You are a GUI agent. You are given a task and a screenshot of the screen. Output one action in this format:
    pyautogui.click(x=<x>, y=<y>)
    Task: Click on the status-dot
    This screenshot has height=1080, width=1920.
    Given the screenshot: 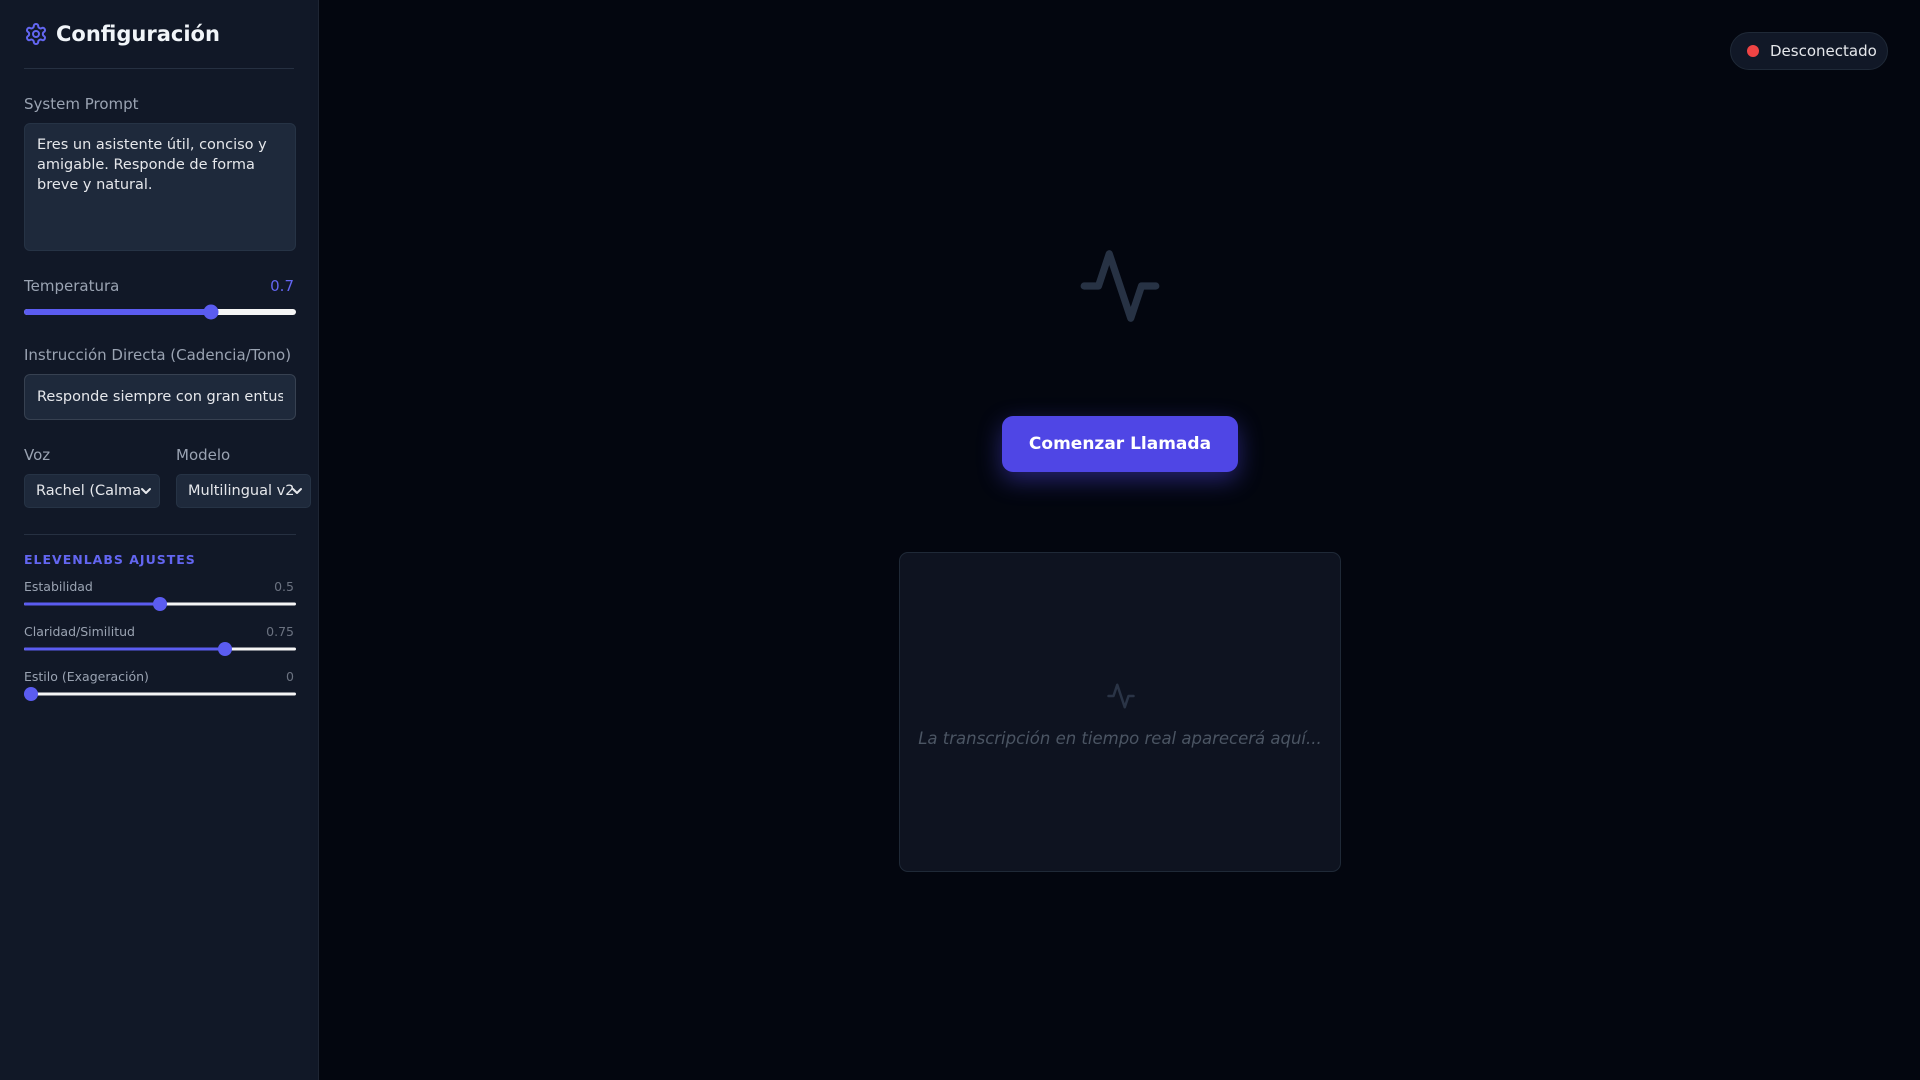 What is the action you would take?
    pyautogui.click(x=1753, y=51)
    